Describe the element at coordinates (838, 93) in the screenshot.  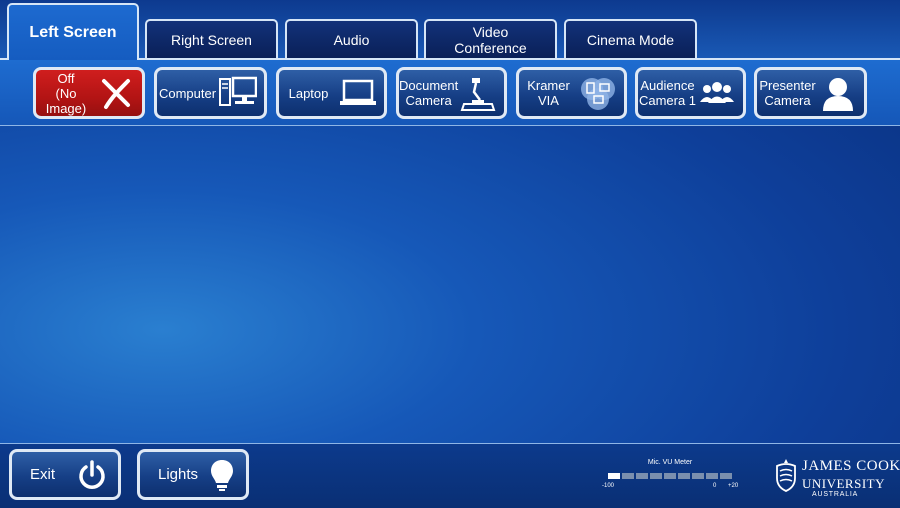
I see `presenter-icon` at that location.